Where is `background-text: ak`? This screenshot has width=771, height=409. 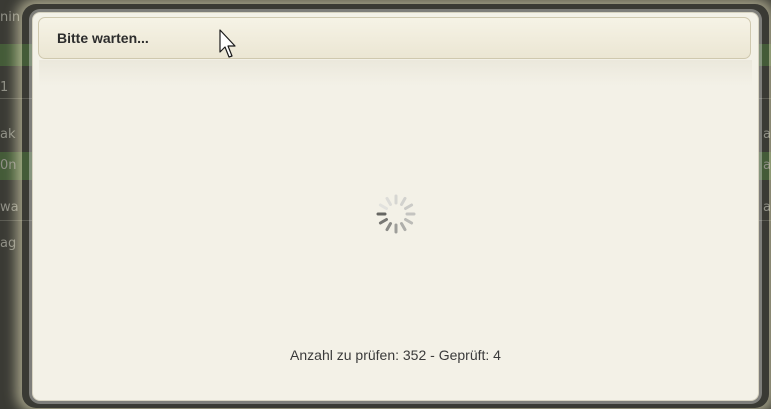 background-text: ak is located at coordinates (8, 134).